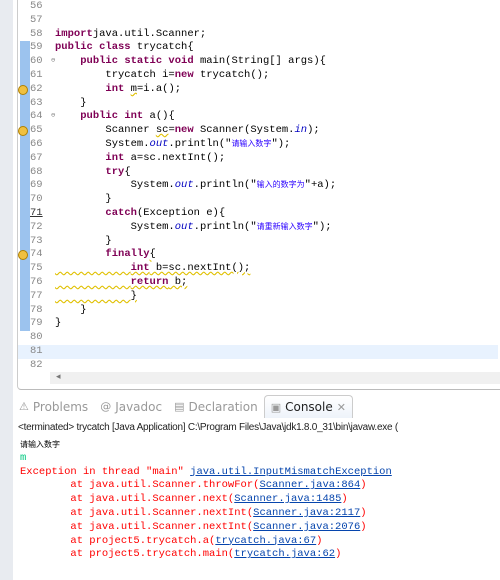  I want to click on code-line: 71 catch(Exception e){, so click(258, 214).